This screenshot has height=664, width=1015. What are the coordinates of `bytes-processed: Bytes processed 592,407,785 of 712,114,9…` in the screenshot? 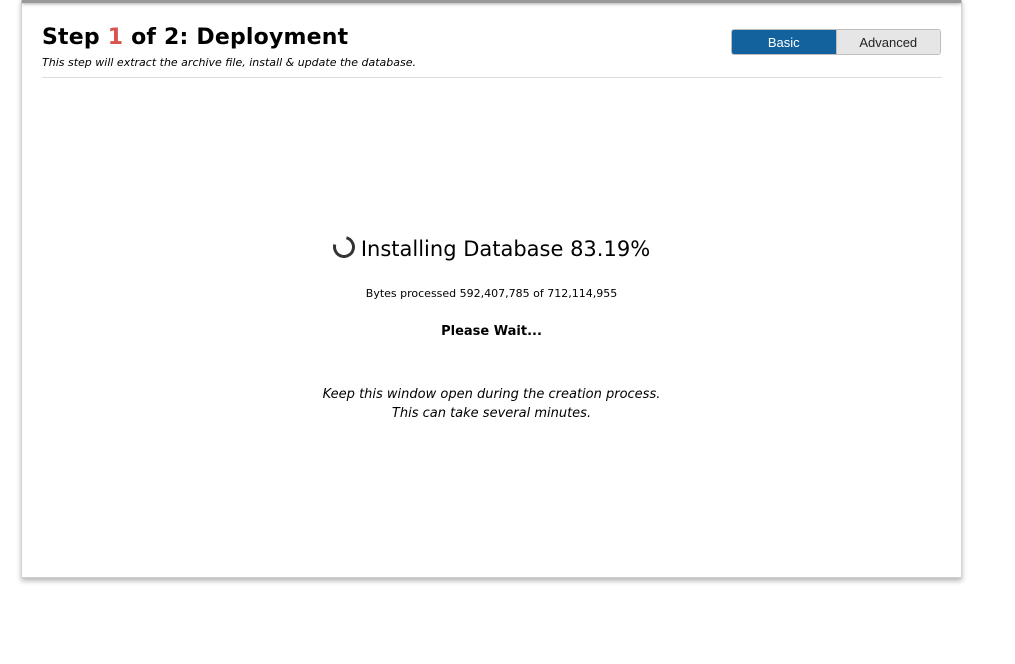 It's located at (491, 293).